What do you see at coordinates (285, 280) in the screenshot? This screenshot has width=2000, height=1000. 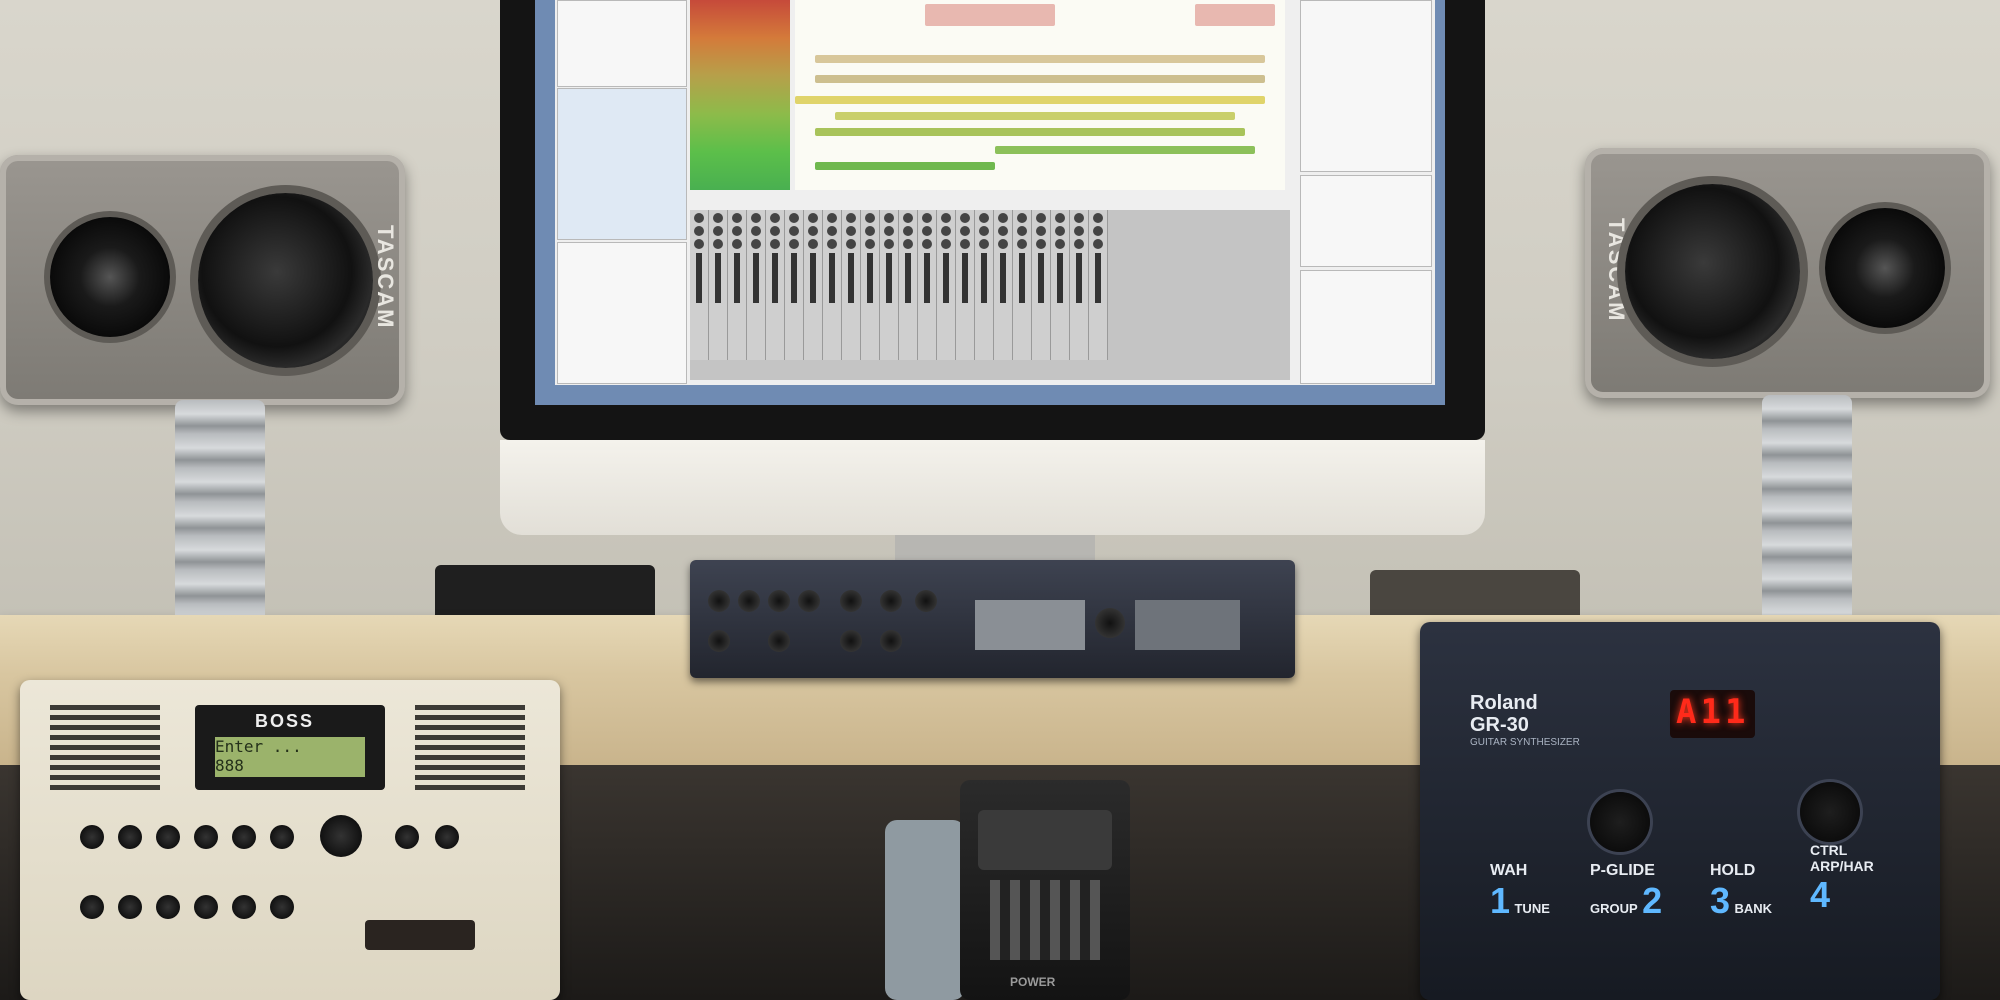 I see `left-speaker-woofer` at bounding box center [285, 280].